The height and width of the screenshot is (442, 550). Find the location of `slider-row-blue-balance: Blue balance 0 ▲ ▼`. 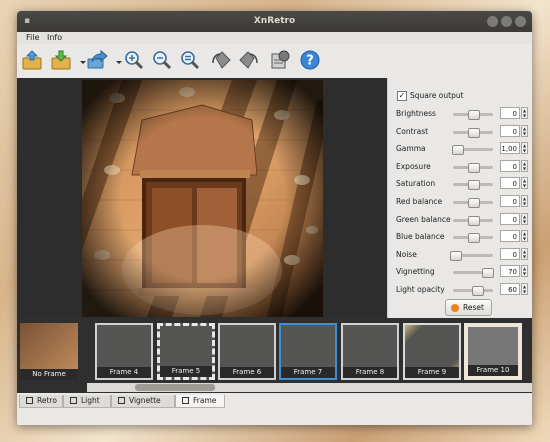

slider-row-blue-balance: Blue balance 0 ▲ ▼ is located at coordinates (462, 237).